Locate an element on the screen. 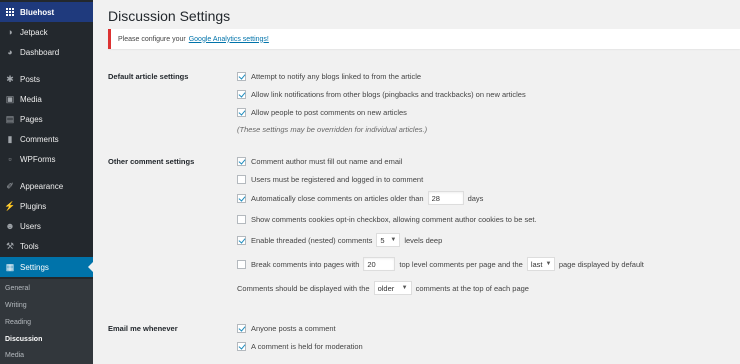 The image size is (740, 364). sidebar-item-appearance: ✐ Appearance is located at coordinates (46, 186).